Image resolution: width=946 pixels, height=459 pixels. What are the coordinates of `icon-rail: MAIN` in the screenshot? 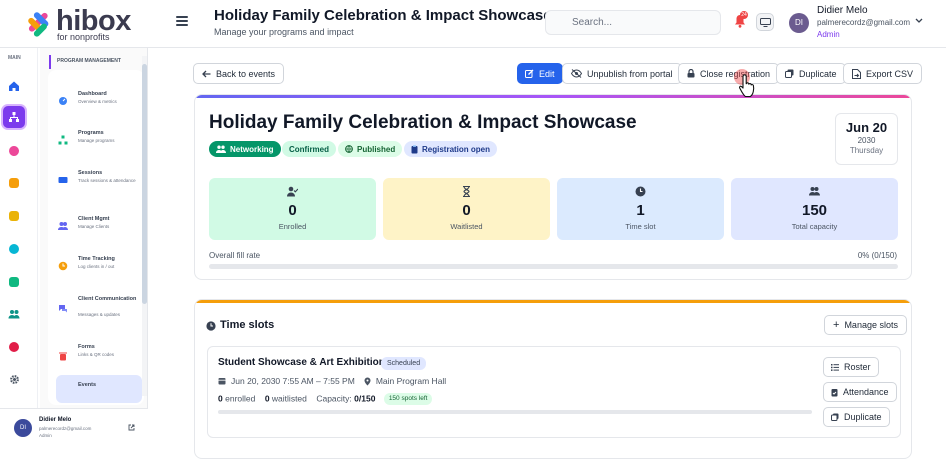 It's located at (19, 228).